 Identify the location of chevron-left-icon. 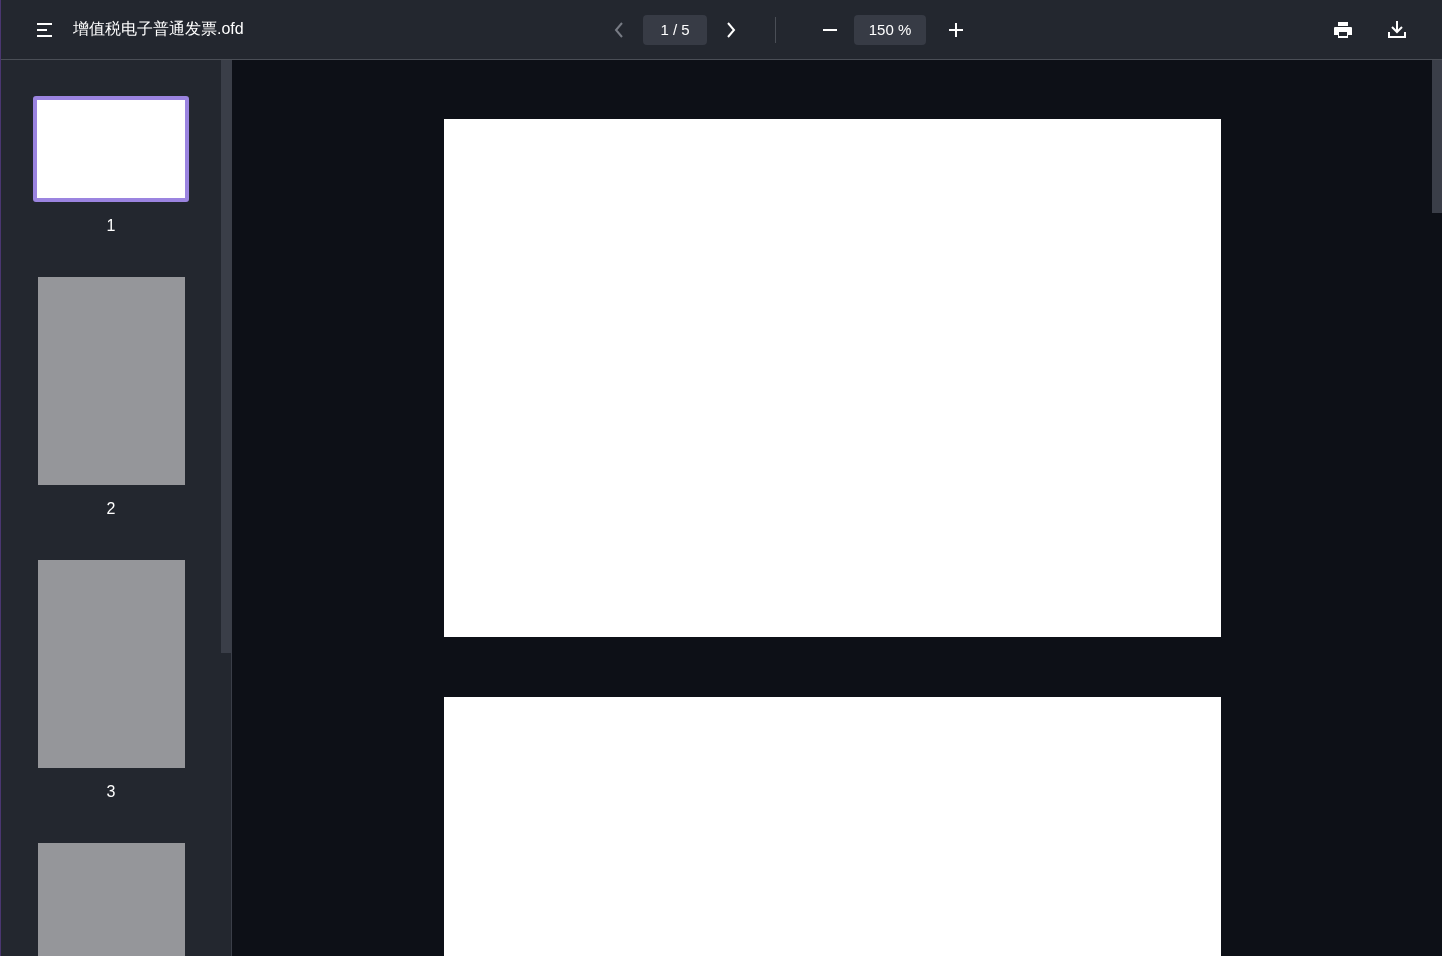
(619, 29).